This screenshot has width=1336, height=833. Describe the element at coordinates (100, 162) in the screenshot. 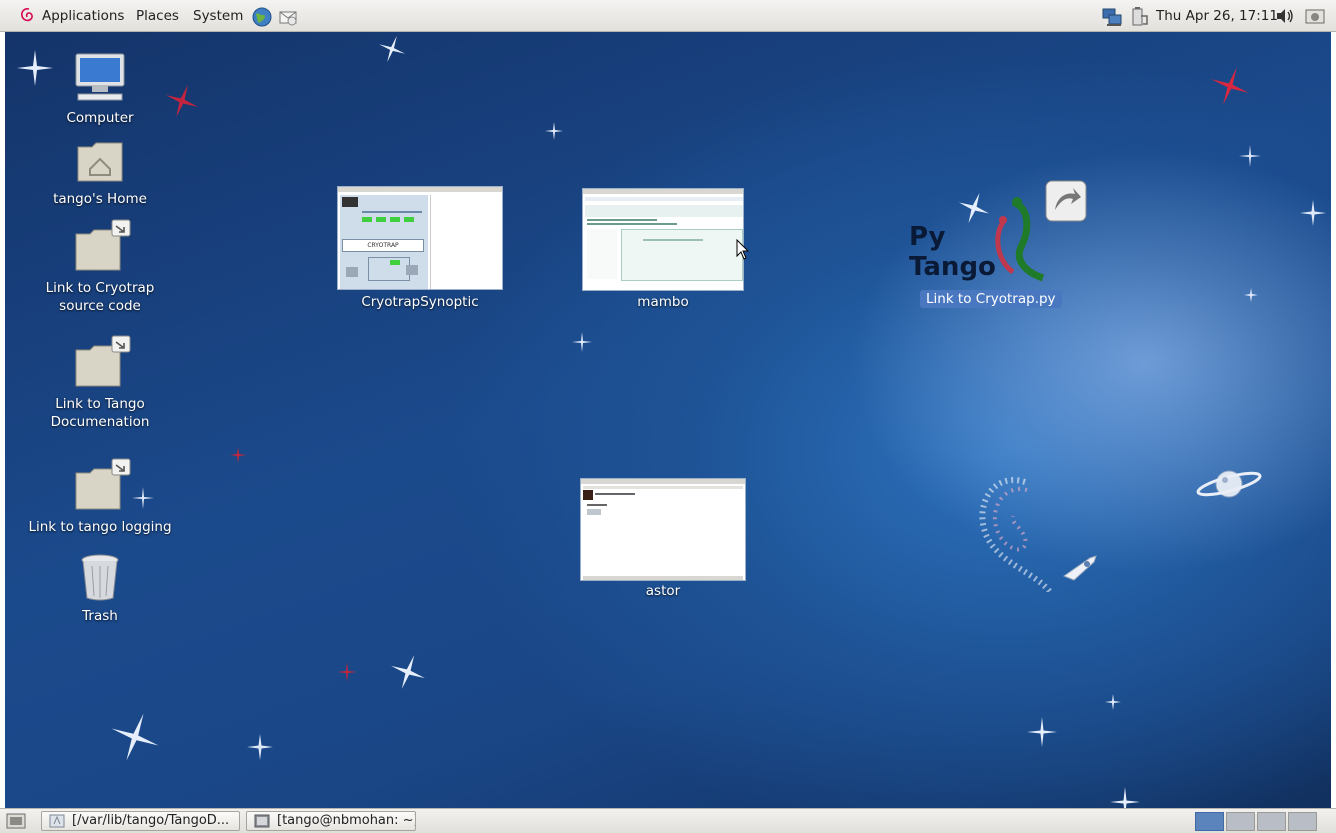

I see `home-folder-icon` at that location.